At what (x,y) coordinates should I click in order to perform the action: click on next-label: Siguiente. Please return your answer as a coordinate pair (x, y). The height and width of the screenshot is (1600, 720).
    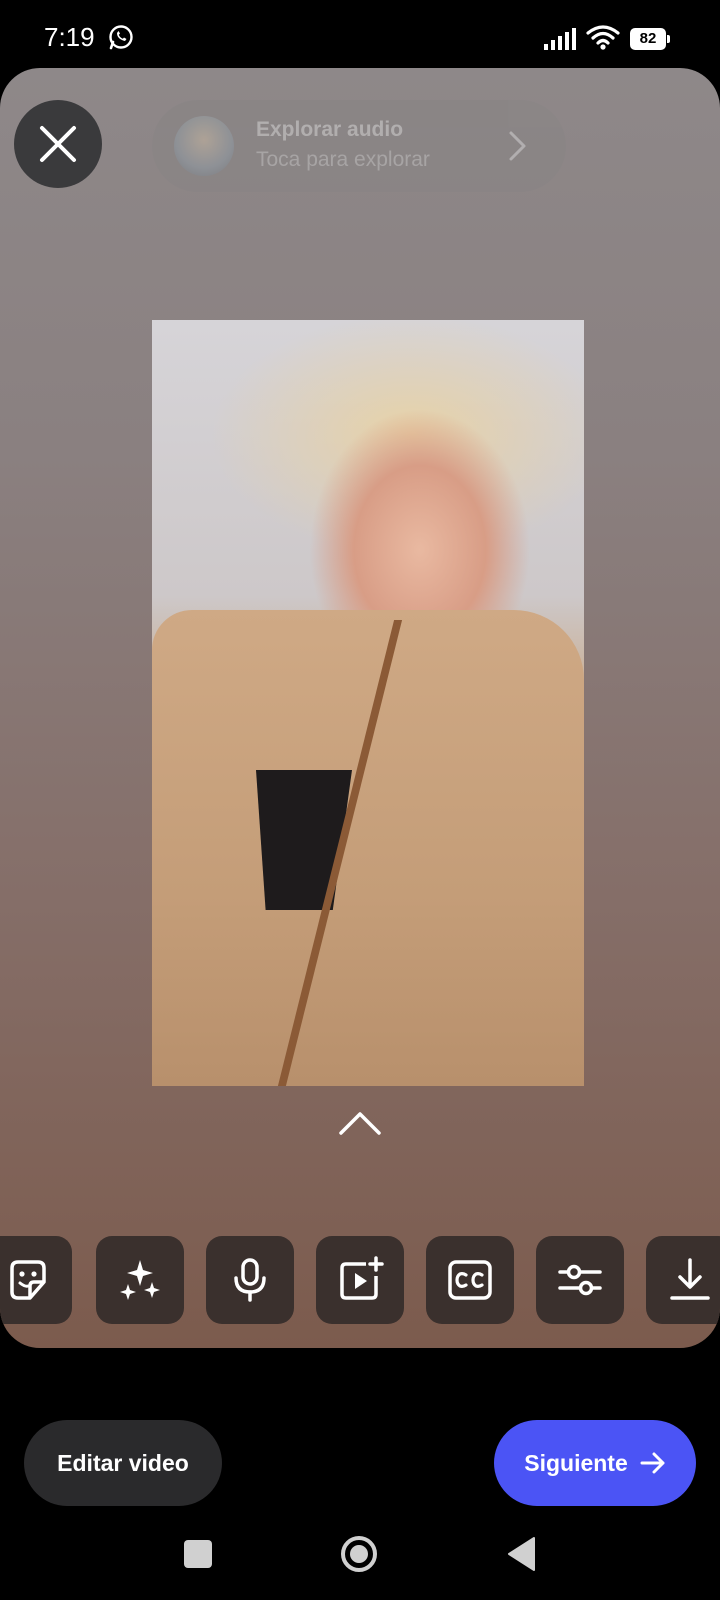
    Looking at the image, I should click on (576, 1462).